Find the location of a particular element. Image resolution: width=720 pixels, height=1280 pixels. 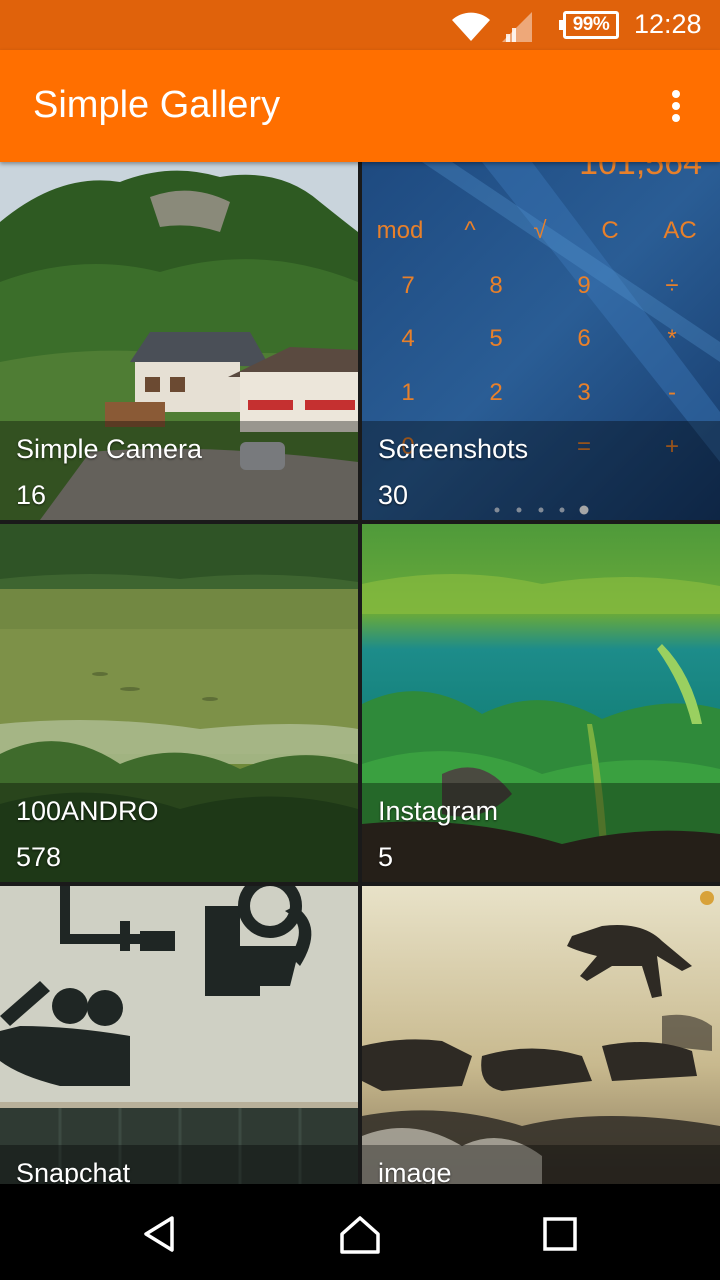

calc-key: 4 is located at coordinates (407, 338).